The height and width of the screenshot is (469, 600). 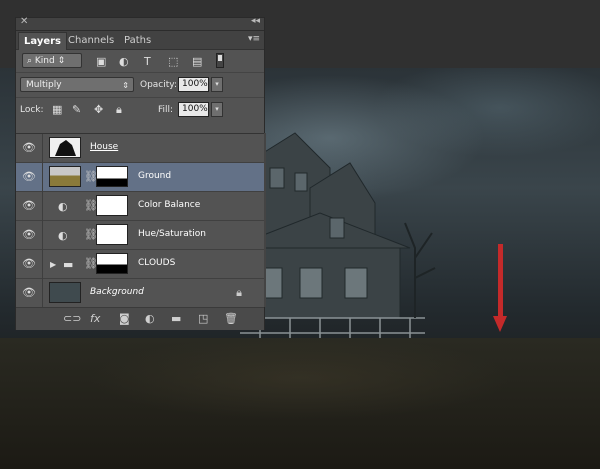 What do you see at coordinates (217, 84) in the screenshot?
I see `opacity-slider-button: ▾` at bounding box center [217, 84].